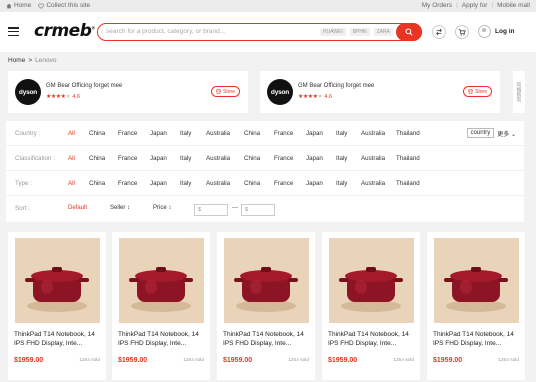 The height and width of the screenshot is (382, 536). I want to click on filter-label: Type :, so click(23, 183).